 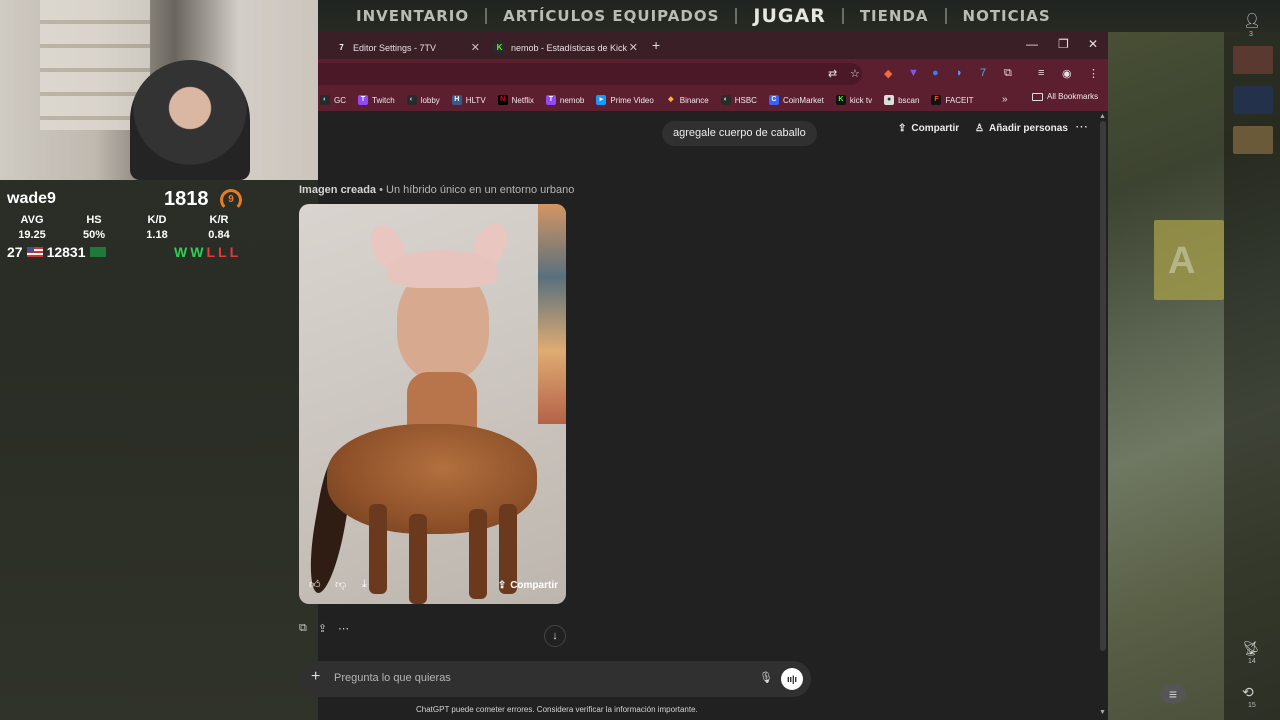 What do you see at coordinates (1008, 73) in the screenshot?
I see `extensions-puzzle-icon: ⧉` at bounding box center [1008, 73].